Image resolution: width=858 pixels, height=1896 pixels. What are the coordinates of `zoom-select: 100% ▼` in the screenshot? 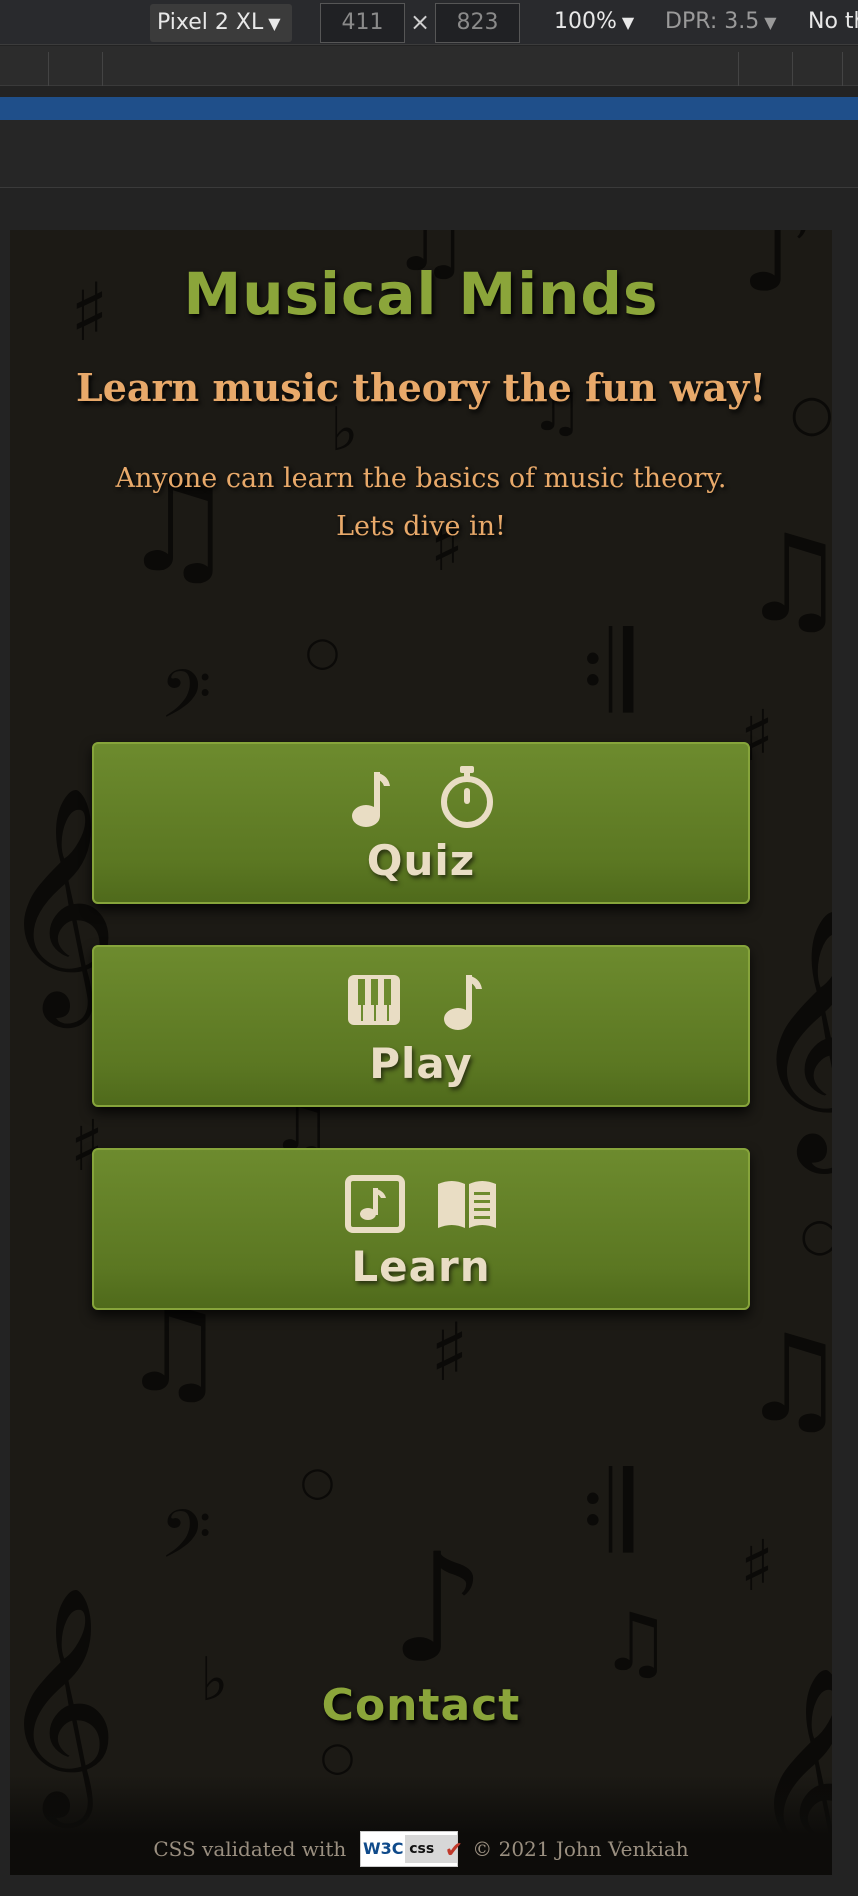 It's located at (594, 22).